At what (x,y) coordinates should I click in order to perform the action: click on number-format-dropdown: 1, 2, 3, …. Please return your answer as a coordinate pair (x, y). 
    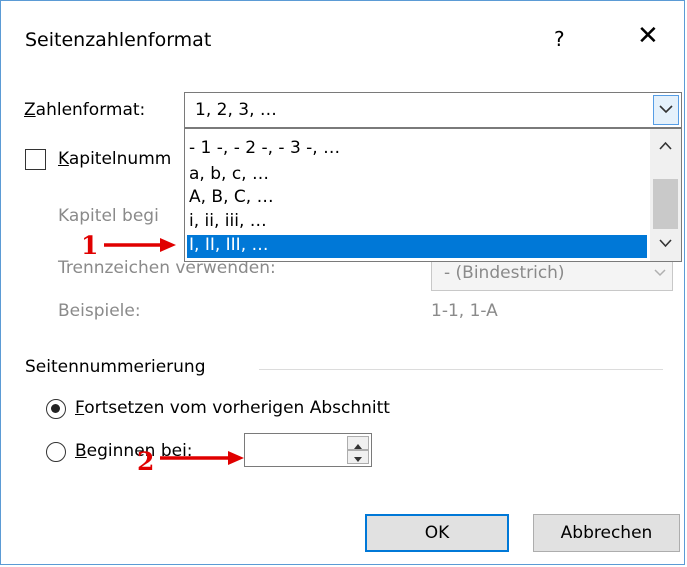
    Looking at the image, I should click on (433, 110).